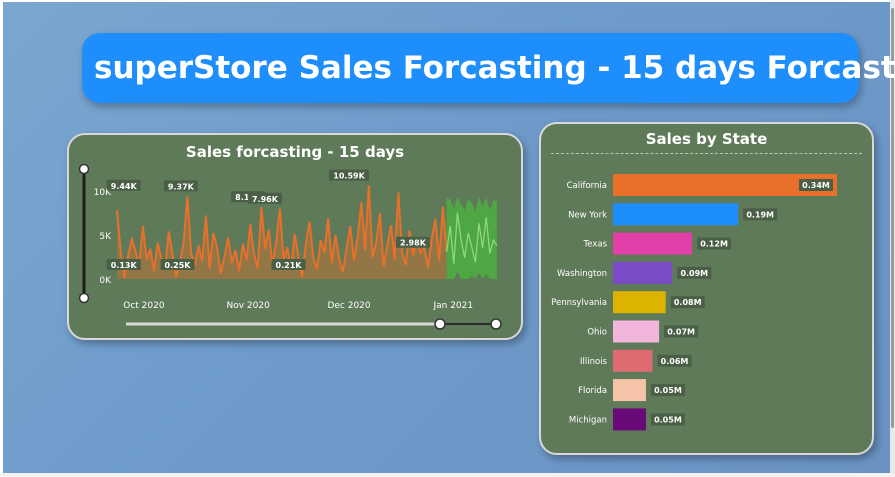  Describe the element at coordinates (248, 306) in the screenshot. I see `x-tick-label: Nov 2020` at that location.